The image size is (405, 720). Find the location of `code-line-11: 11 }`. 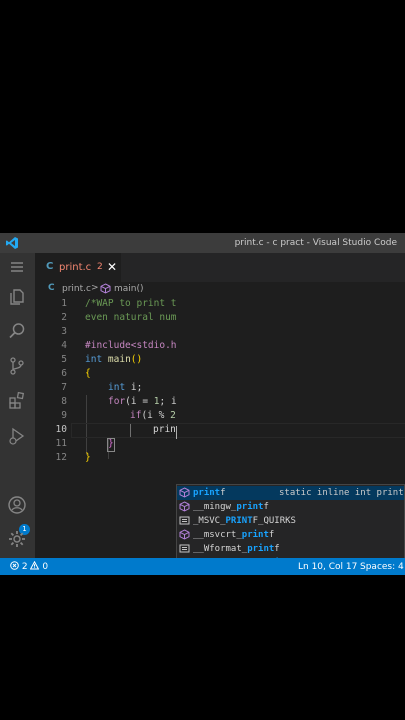

code-line-11: 11 } is located at coordinates (220, 444).